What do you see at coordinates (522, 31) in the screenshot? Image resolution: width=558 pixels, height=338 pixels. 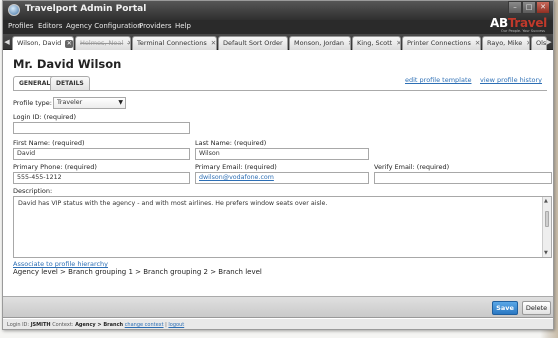 I see `brand-tagline: Our People. Your Success` at bounding box center [522, 31].